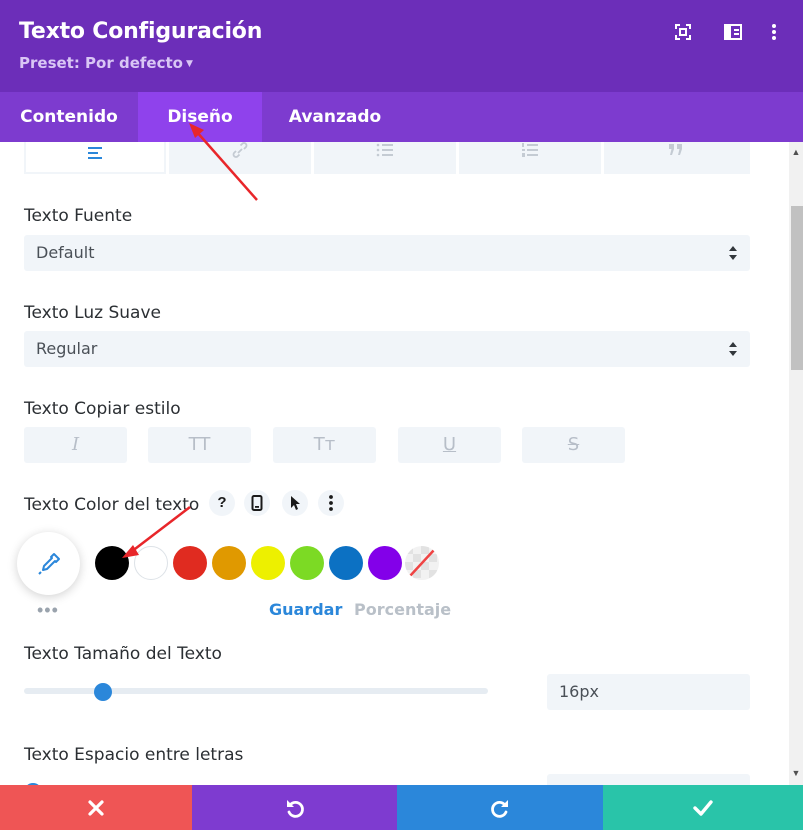 The height and width of the screenshot is (830, 803). I want to click on italic-icon: I, so click(75, 444).